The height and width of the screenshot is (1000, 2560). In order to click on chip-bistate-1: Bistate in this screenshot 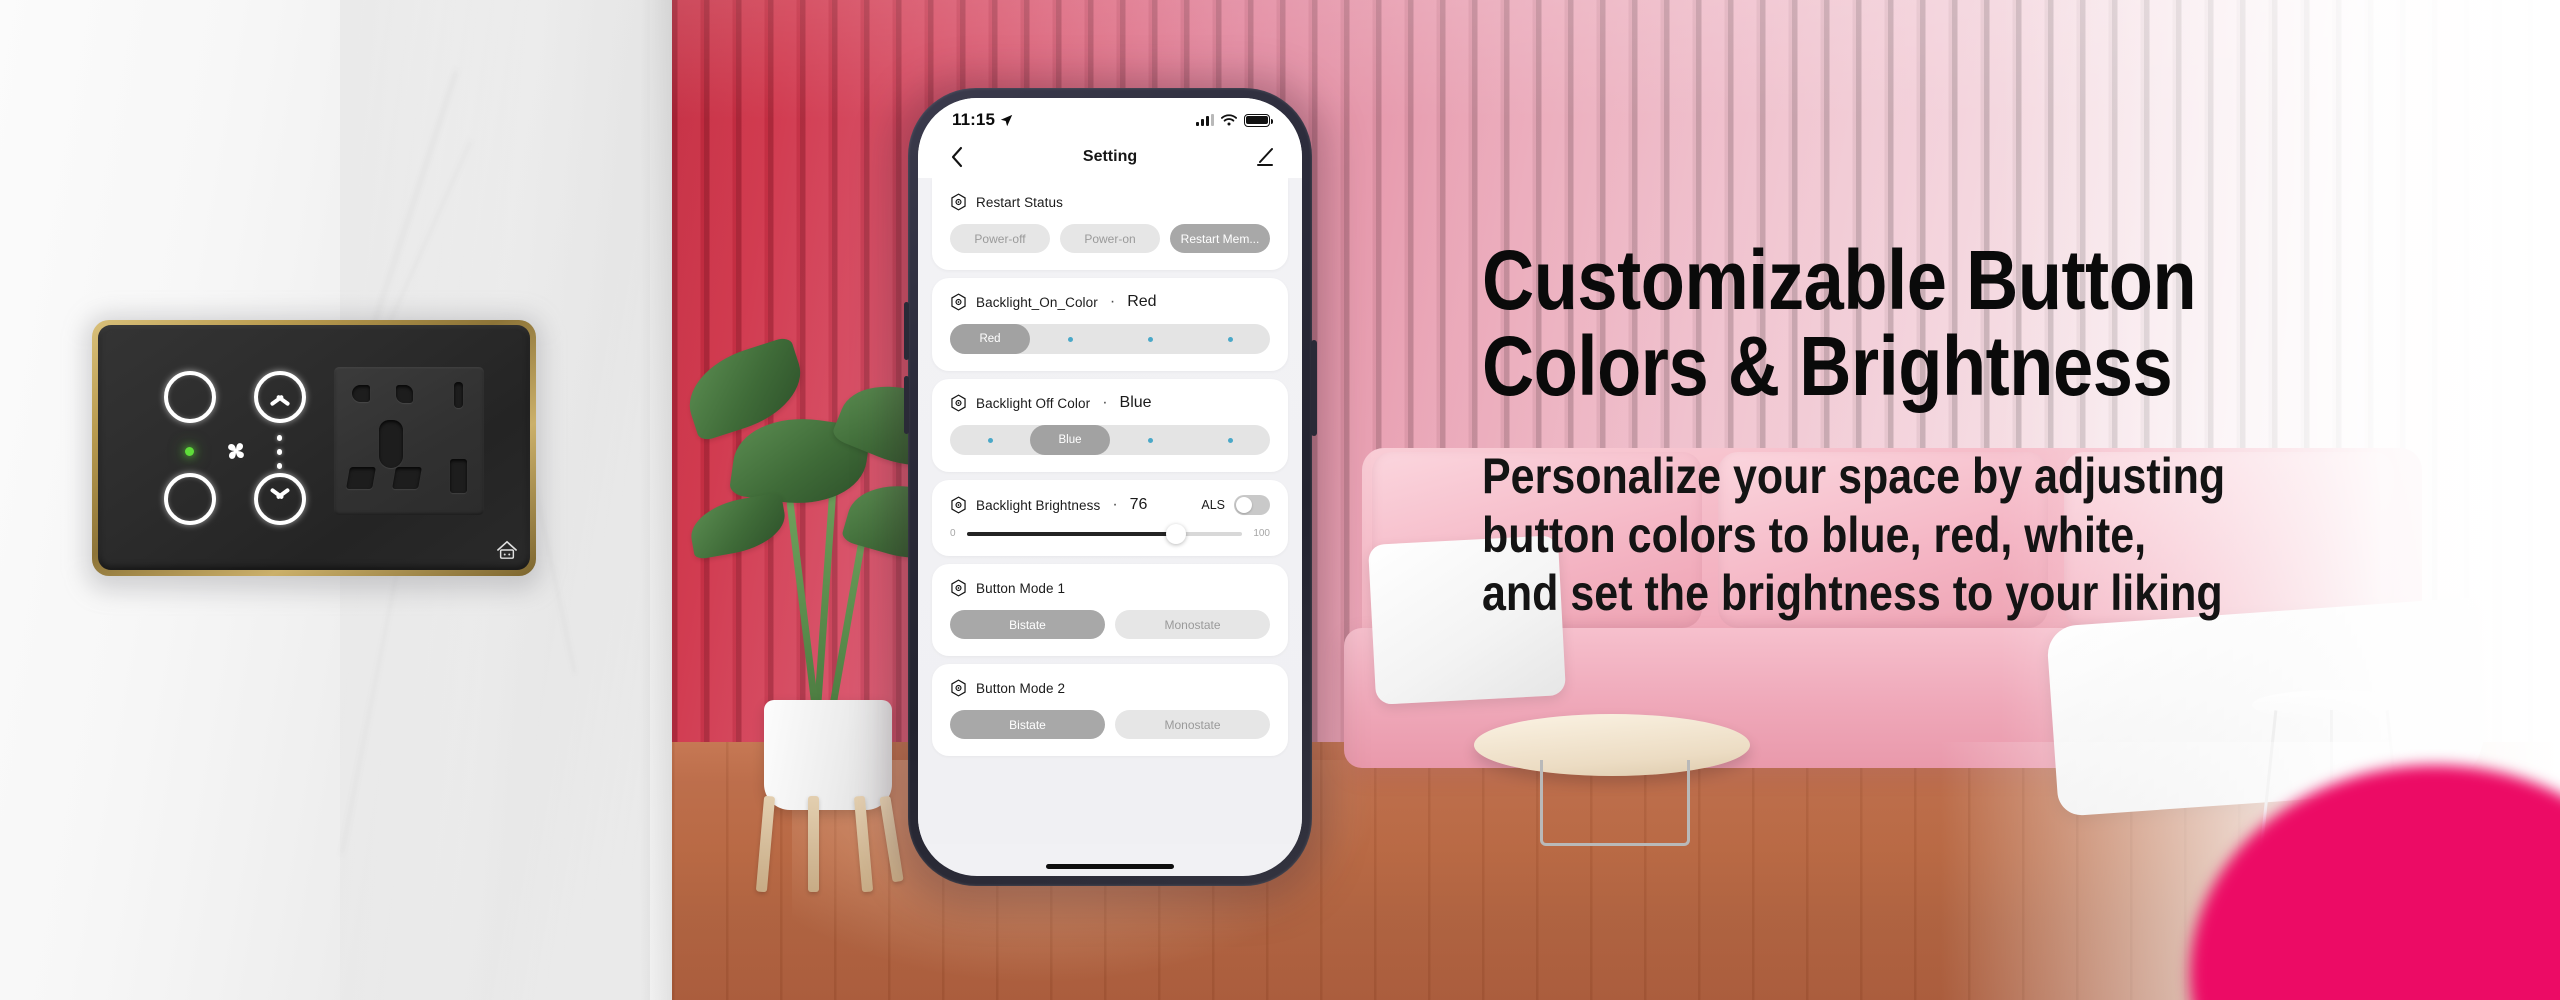, I will do `click(1027, 624)`.